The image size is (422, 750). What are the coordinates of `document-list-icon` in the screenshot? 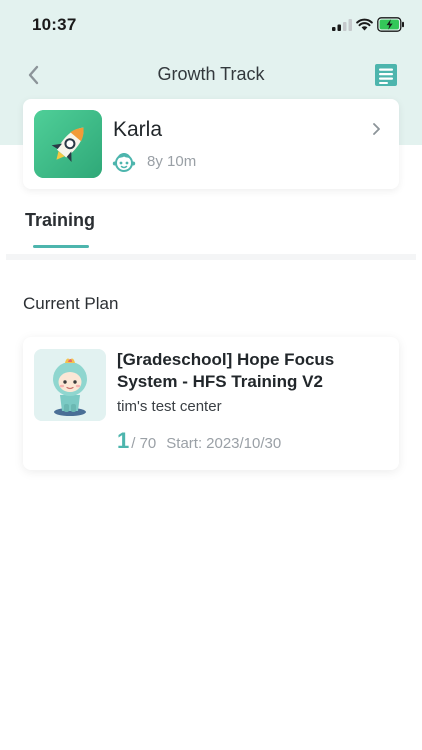 It's located at (386, 75).